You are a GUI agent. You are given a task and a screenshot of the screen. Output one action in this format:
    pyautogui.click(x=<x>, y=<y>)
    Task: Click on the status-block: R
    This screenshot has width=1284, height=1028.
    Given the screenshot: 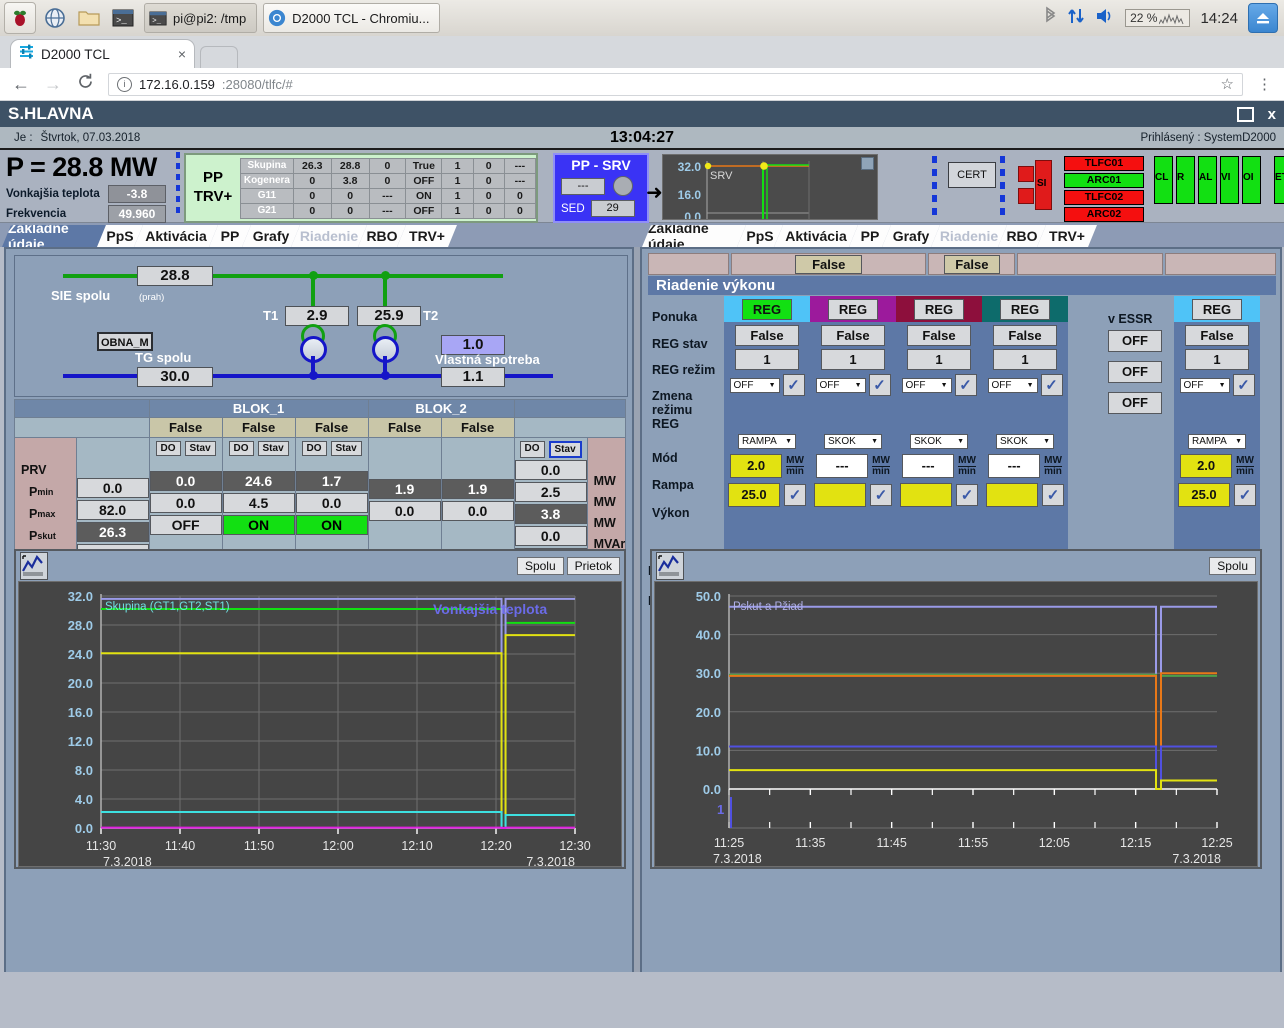 What is the action you would take?
    pyautogui.click(x=1185, y=180)
    